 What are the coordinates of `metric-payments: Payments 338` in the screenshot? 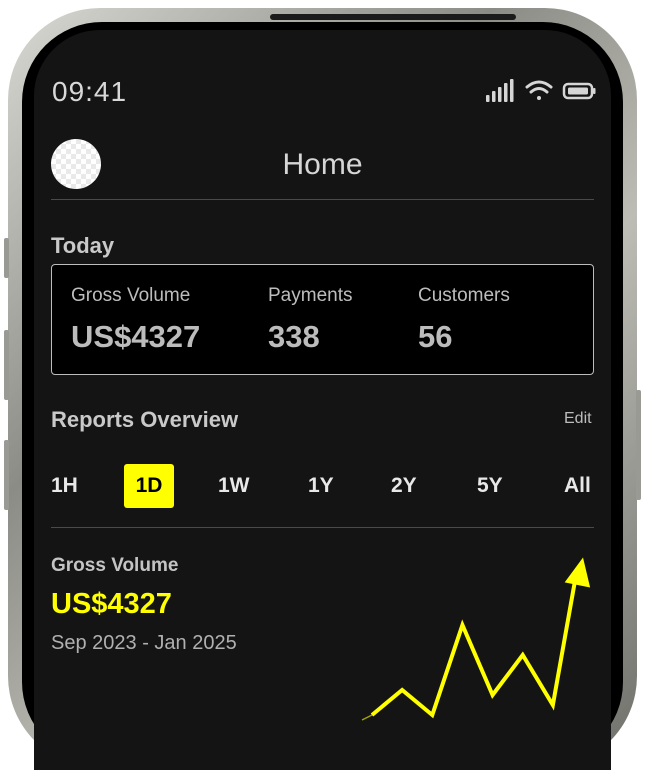 It's located at (310, 320).